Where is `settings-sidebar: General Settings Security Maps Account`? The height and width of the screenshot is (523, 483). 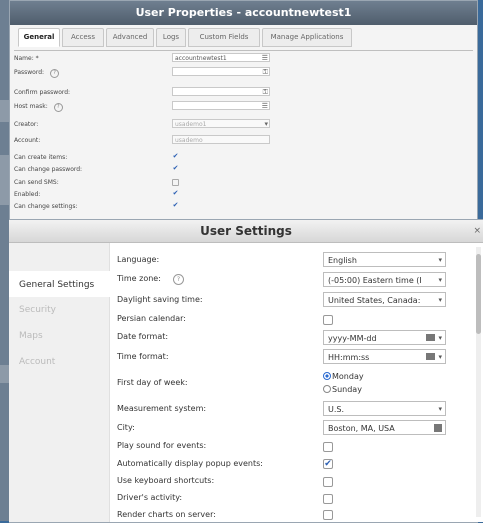
settings-sidebar: General Settings Security Maps Account is located at coordinates (59, 382).